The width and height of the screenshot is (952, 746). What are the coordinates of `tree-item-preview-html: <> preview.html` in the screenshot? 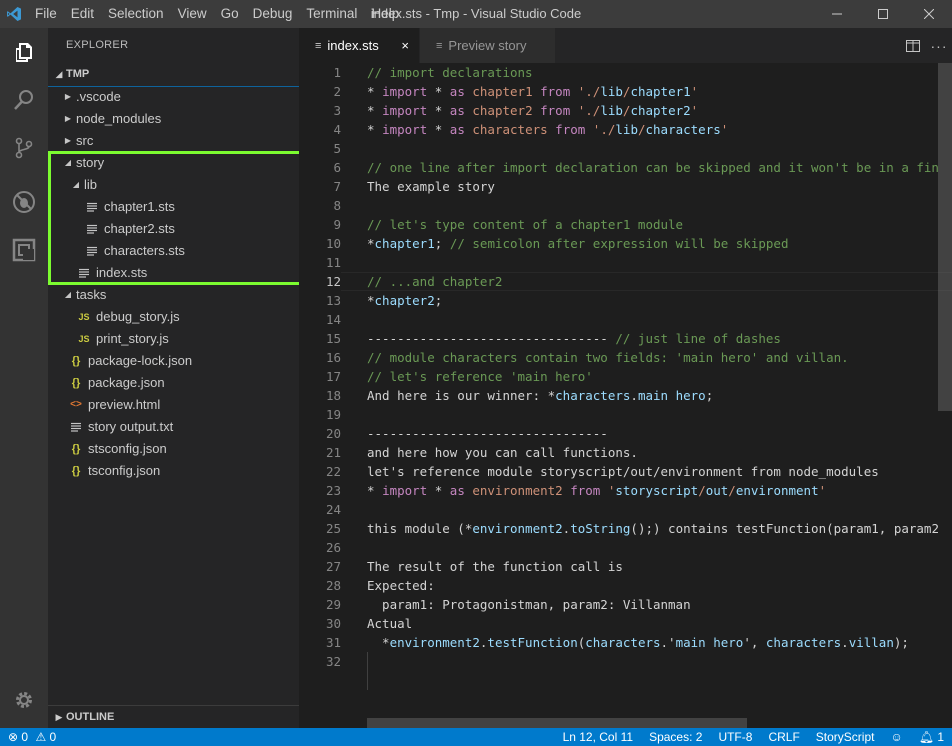 It's located at (173, 405).